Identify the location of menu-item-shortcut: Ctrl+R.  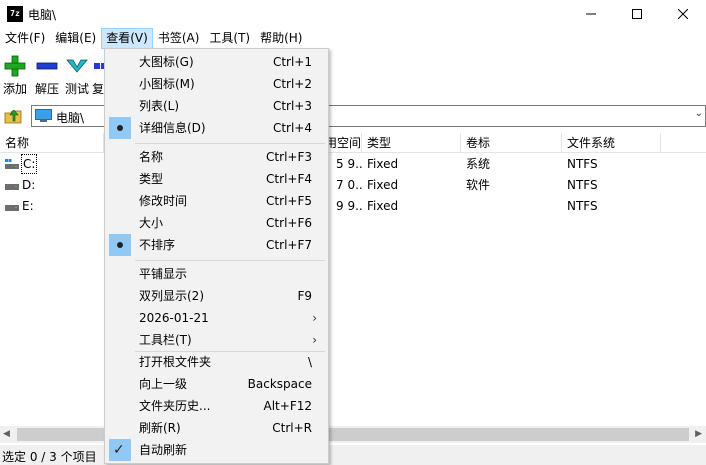
(292, 428).